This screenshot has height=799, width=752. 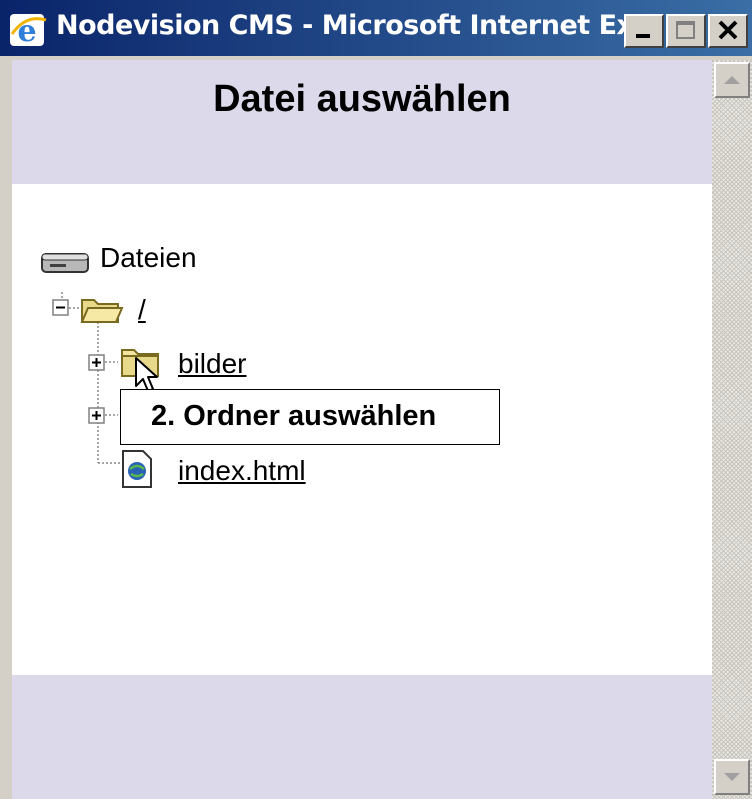 What do you see at coordinates (643, 36) in the screenshot?
I see `minimize-icon` at bounding box center [643, 36].